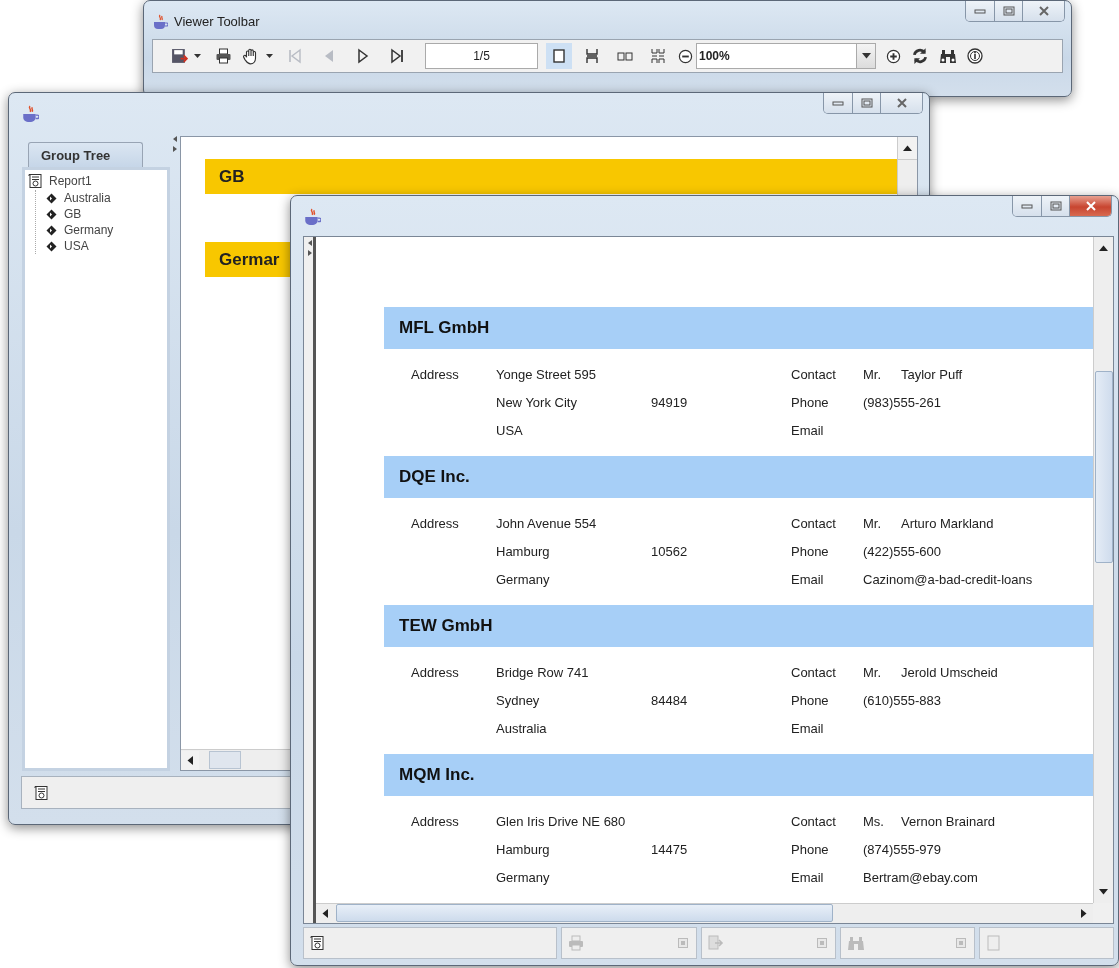 Image resolution: width=1119 pixels, height=968 pixels. I want to click on info-icon, so click(975, 56).